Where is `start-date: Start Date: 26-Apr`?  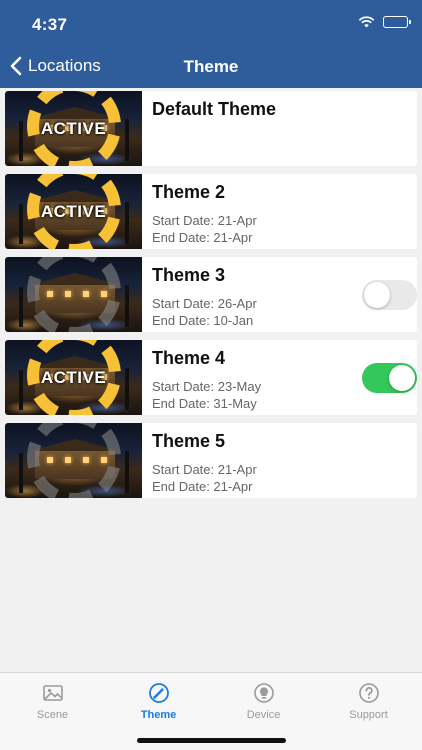 start-date: Start Date: 26-Apr is located at coordinates (204, 303).